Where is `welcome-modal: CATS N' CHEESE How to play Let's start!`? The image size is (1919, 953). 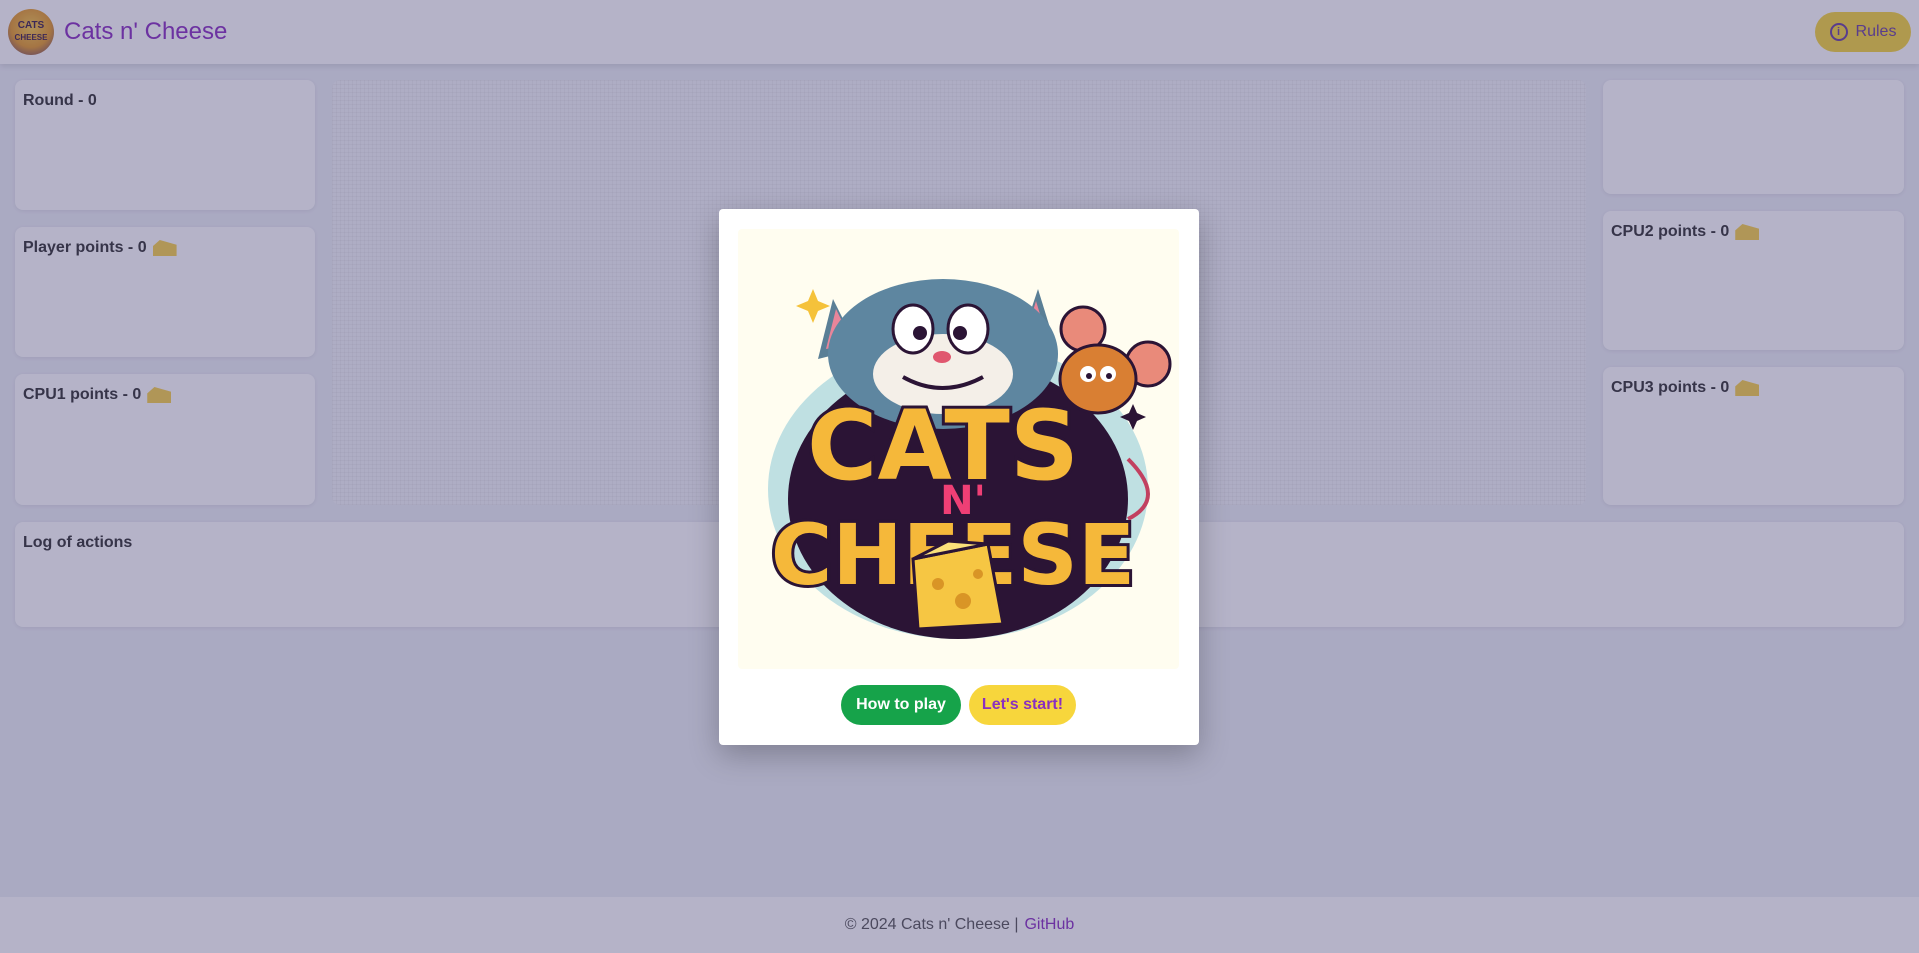
welcome-modal: CATS N' CHEESE How to play Let's start! is located at coordinates (959, 477).